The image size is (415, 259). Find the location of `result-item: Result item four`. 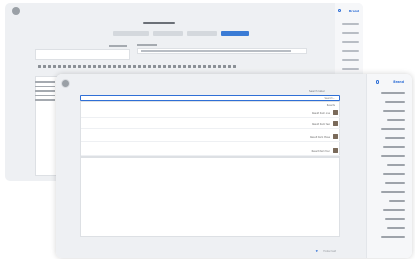

result-item: Result item four is located at coordinates (211, 151).